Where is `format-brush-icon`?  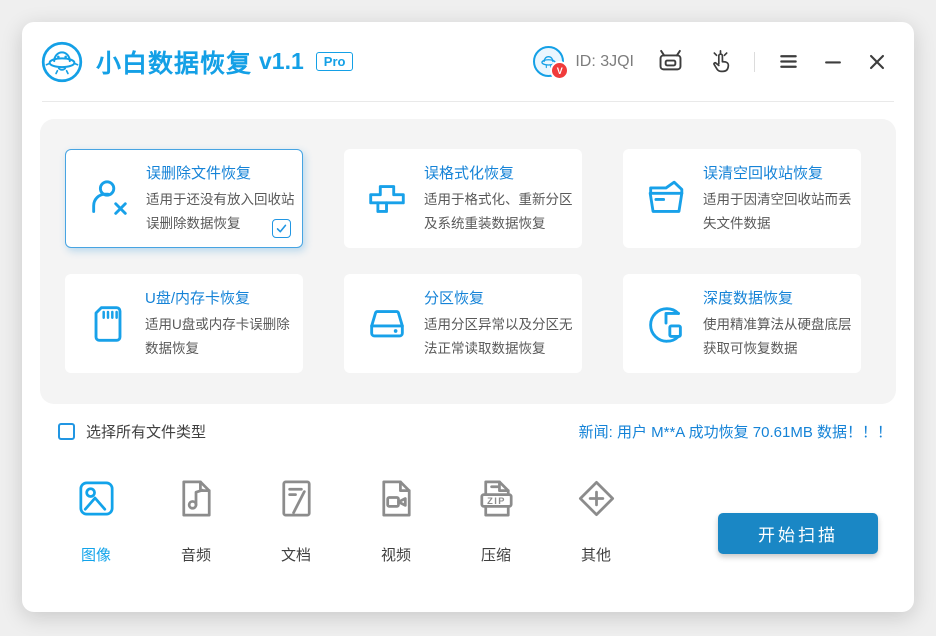
format-brush-icon is located at coordinates (387, 199).